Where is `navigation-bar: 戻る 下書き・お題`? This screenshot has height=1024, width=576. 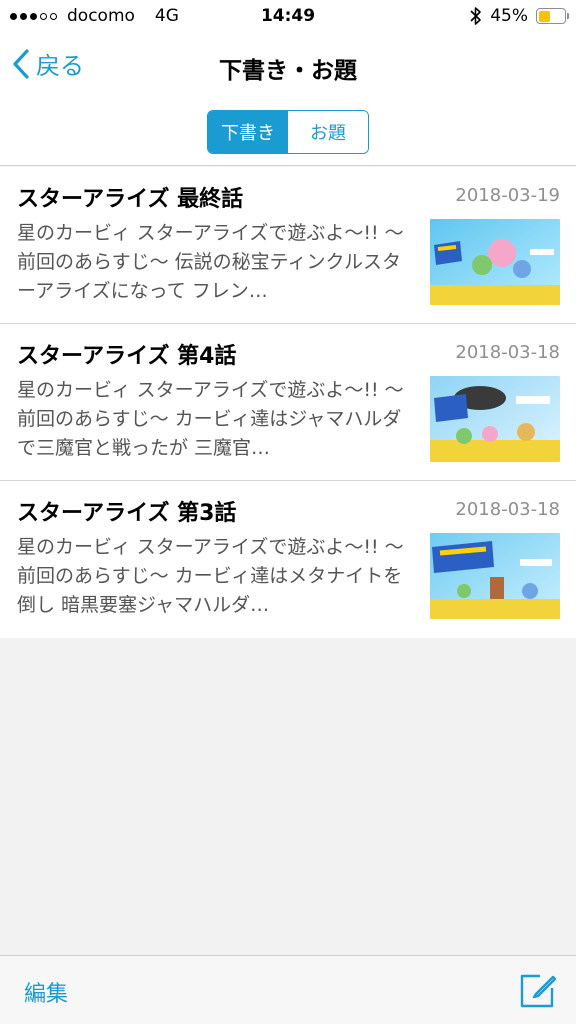
navigation-bar: 戻る 下書き・お題 is located at coordinates (288, 65).